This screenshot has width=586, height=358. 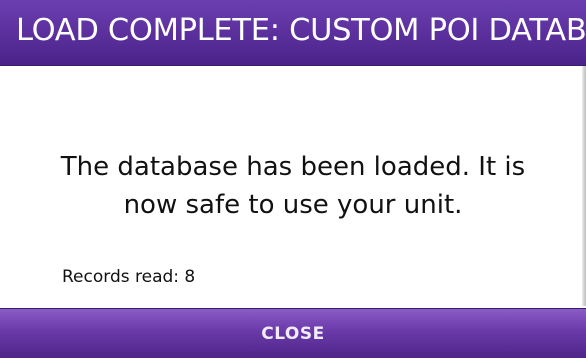 What do you see at coordinates (301, 30) in the screenshot?
I see `dialog-title: LOAD COMPLETE: CUSTOM POI DATABASE` at bounding box center [301, 30].